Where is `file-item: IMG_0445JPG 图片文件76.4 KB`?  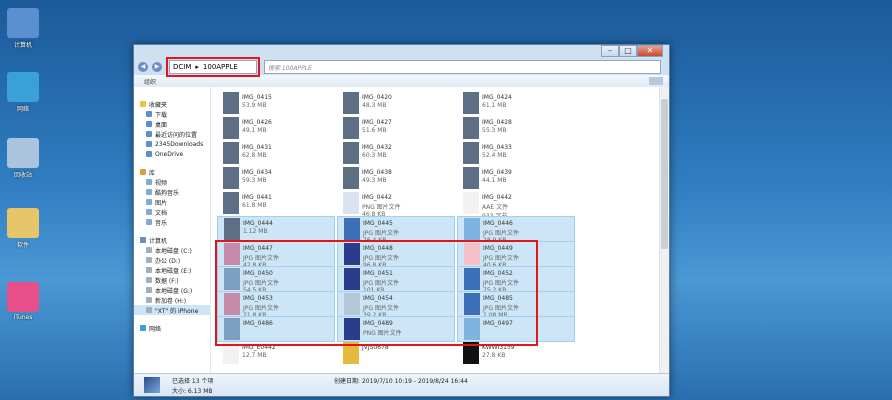 file-item: IMG_0445JPG 图片文件76.4 KB is located at coordinates (396, 230).